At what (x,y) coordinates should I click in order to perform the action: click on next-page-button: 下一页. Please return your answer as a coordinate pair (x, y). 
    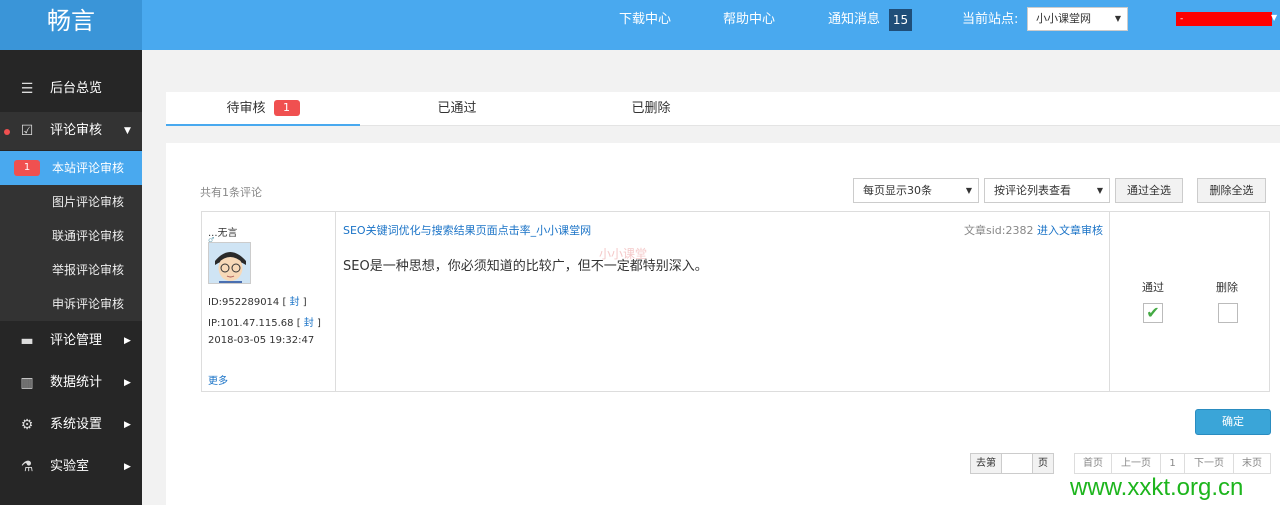
    Looking at the image, I should click on (1209, 463).